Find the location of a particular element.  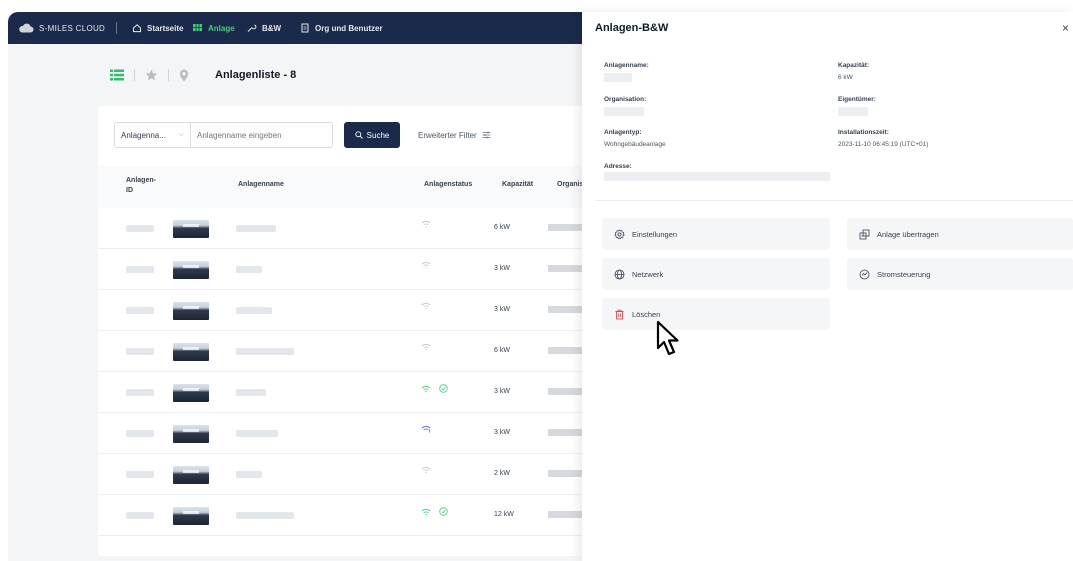

wifi-warning-icon is located at coordinates (426, 429).